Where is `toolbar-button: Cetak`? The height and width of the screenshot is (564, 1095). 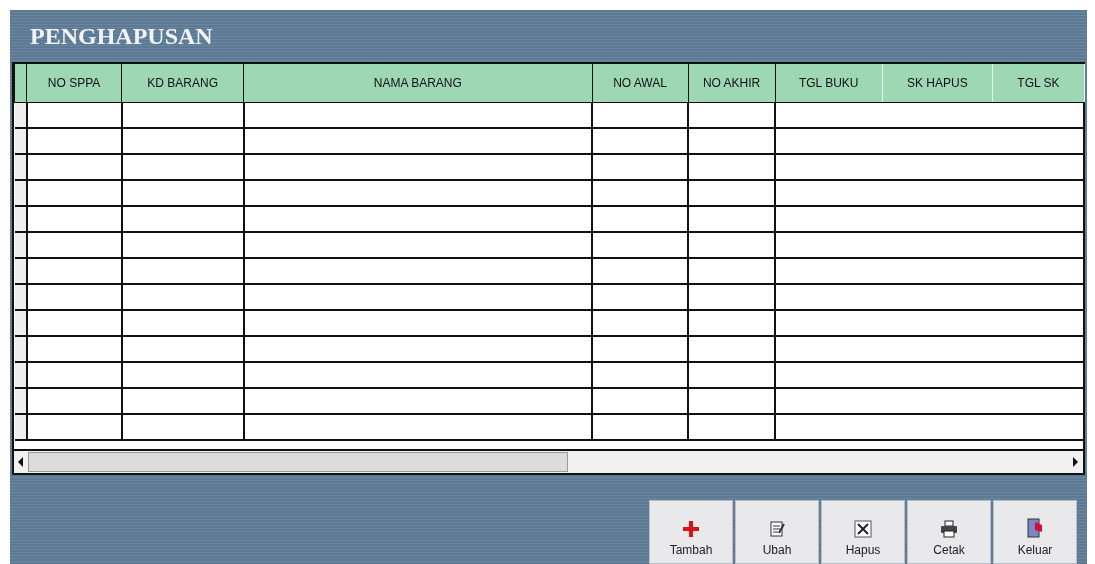 toolbar-button: Cetak is located at coordinates (949, 532).